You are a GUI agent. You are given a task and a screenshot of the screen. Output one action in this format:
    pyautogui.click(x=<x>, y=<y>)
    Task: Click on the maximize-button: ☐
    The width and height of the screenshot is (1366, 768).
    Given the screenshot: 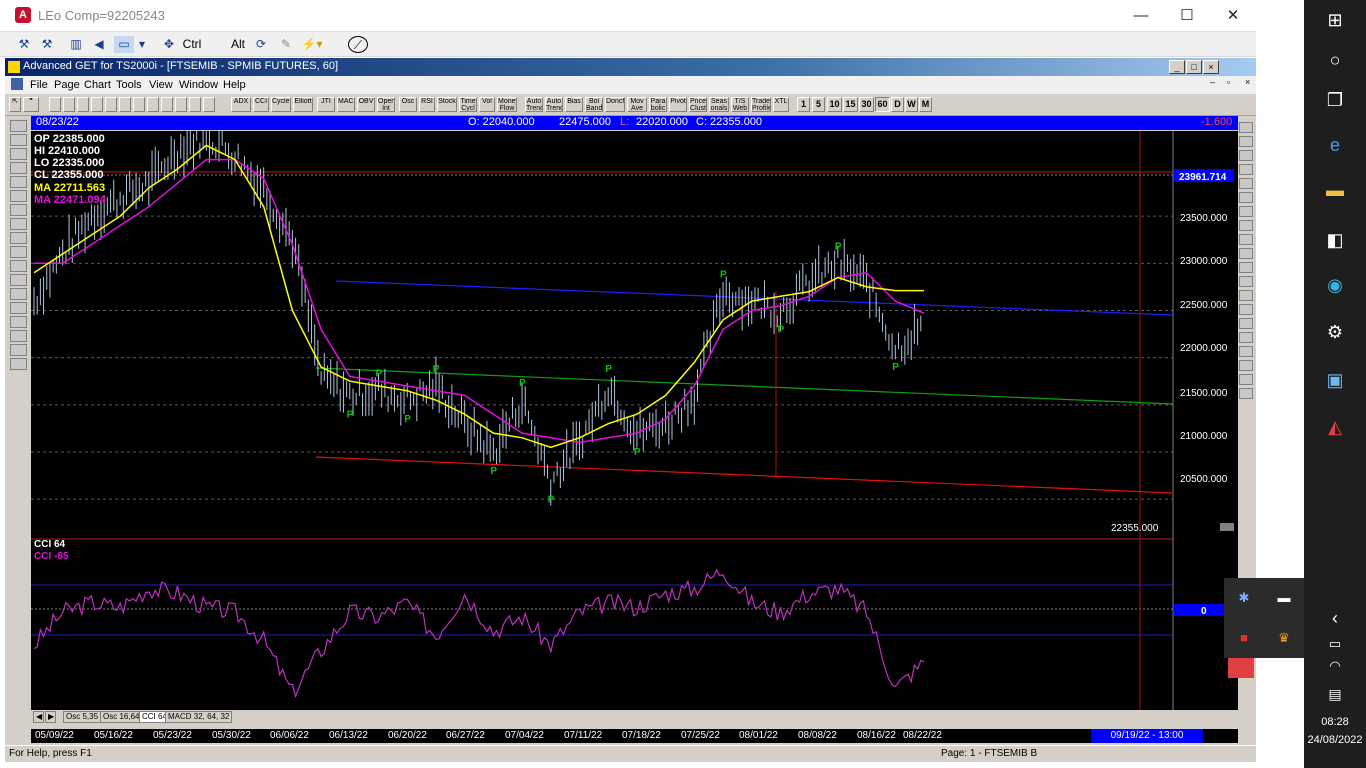 What is the action you would take?
    pyautogui.click(x=1187, y=16)
    